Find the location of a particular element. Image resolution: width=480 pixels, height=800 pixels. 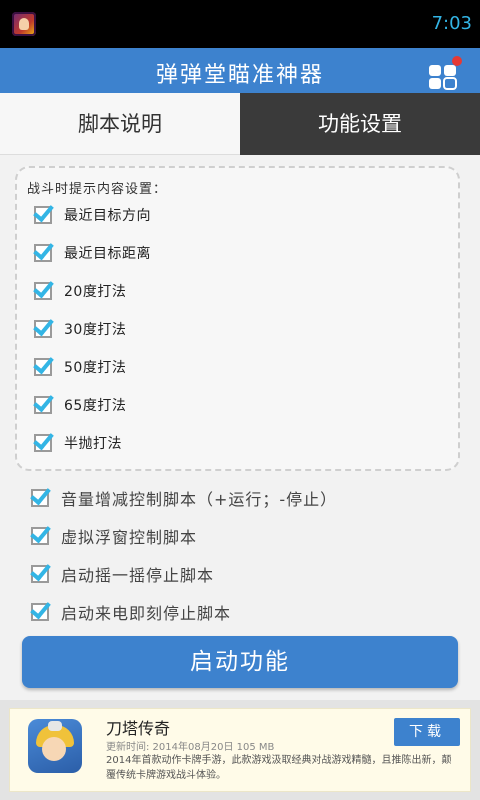

option-20-degree: 20度打法 is located at coordinates (80, 291).